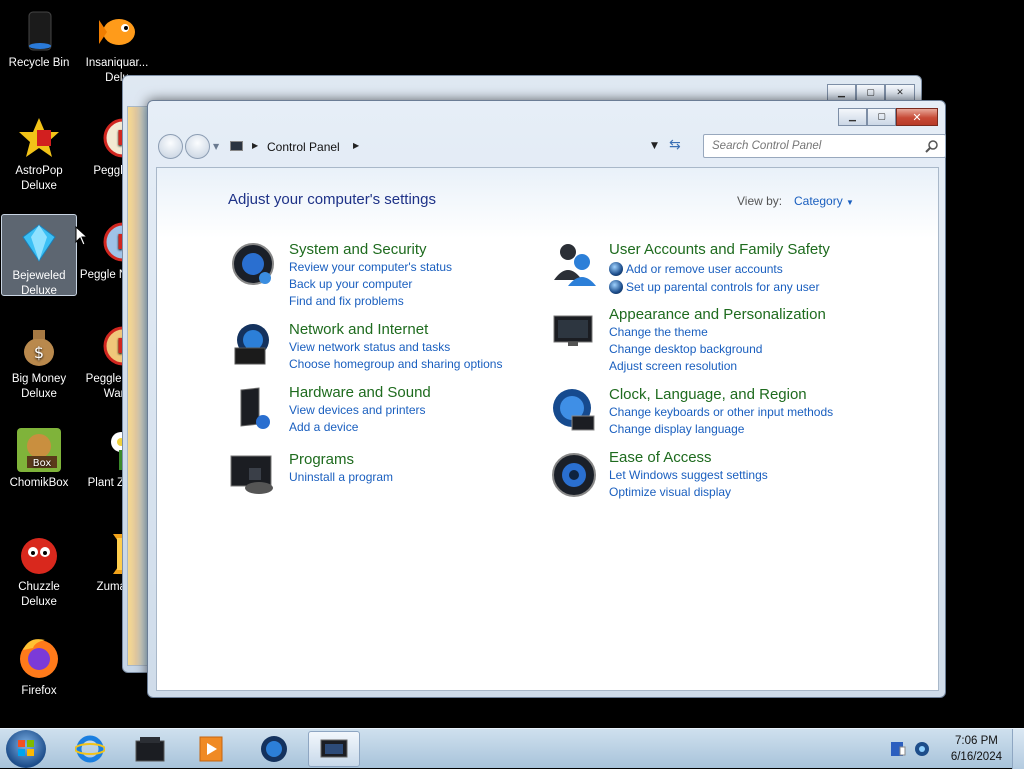 The height and width of the screenshot is (769, 1024). I want to click on display-language-link: Change display language, so click(773, 430).